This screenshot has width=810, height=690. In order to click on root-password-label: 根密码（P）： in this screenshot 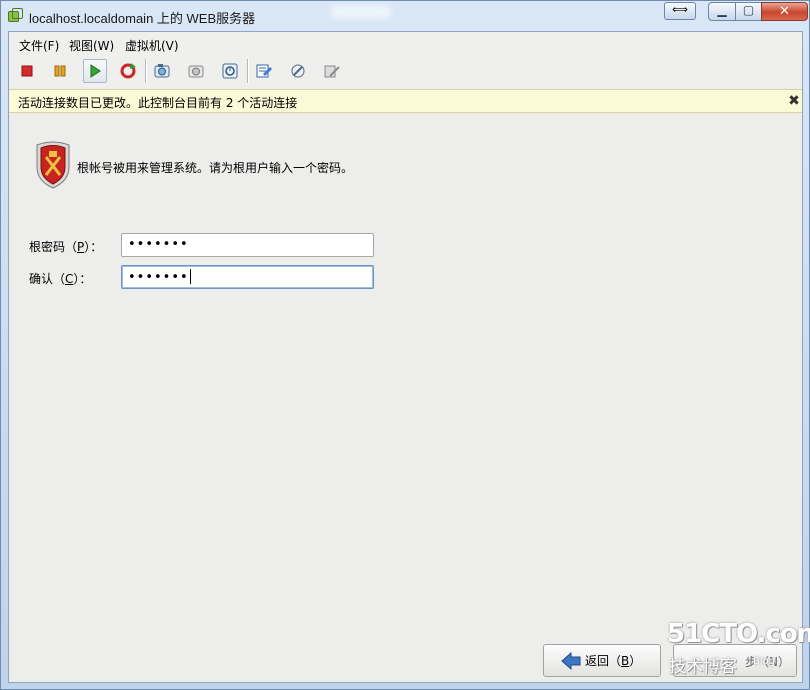, I will do `click(65, 246)`.